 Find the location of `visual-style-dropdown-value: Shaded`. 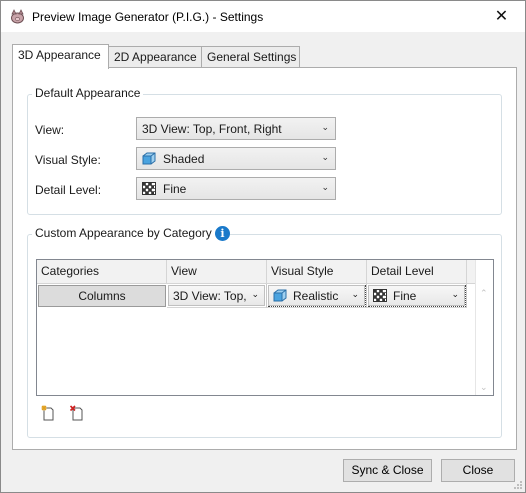

visual-style-dropdown-value: Shaded is located at coordinates (184, 159).